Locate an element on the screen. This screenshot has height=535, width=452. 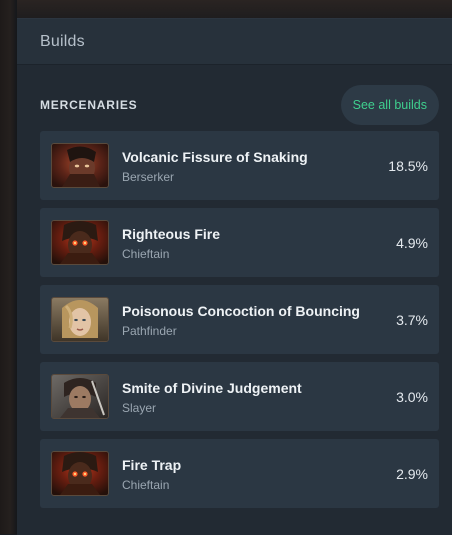
build-name: Righteous Fire is located at coordinates (171, 233).